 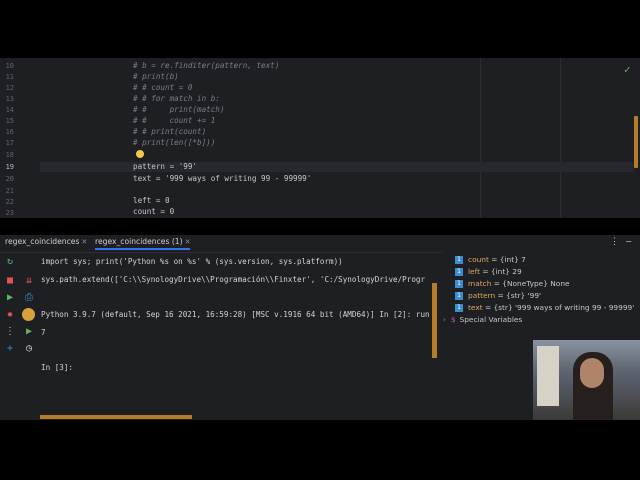 I want to click on line-number-current: 19, so click(x=9, y=167).